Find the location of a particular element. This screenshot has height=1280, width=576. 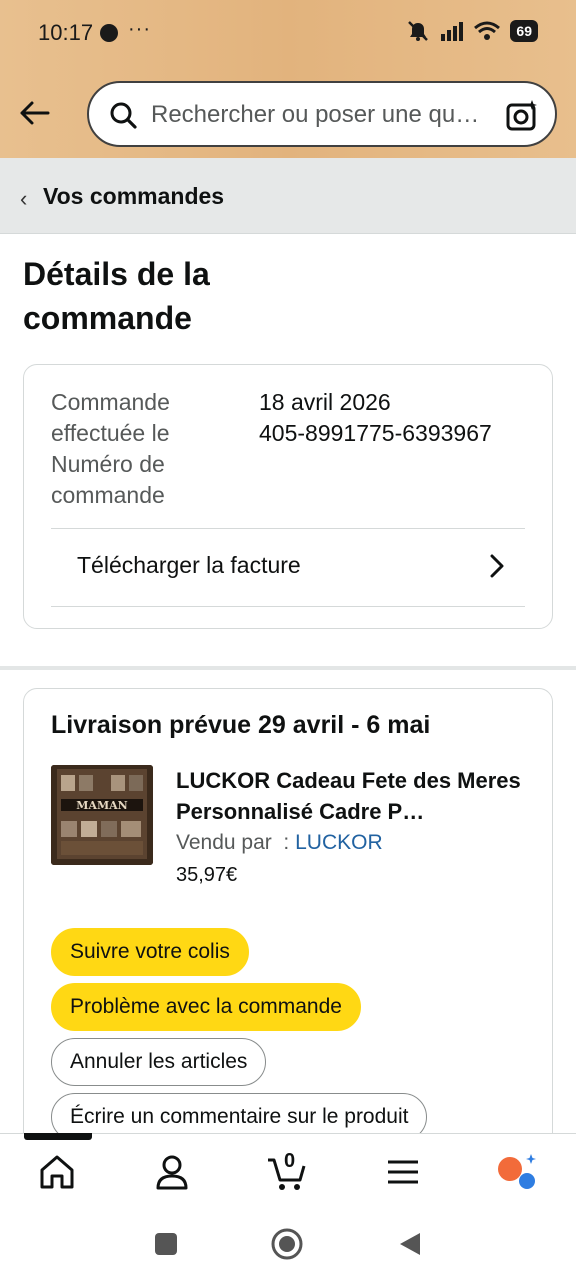

order-number-value: 405-8991775-6393967 is located at coordinates (375, 433).